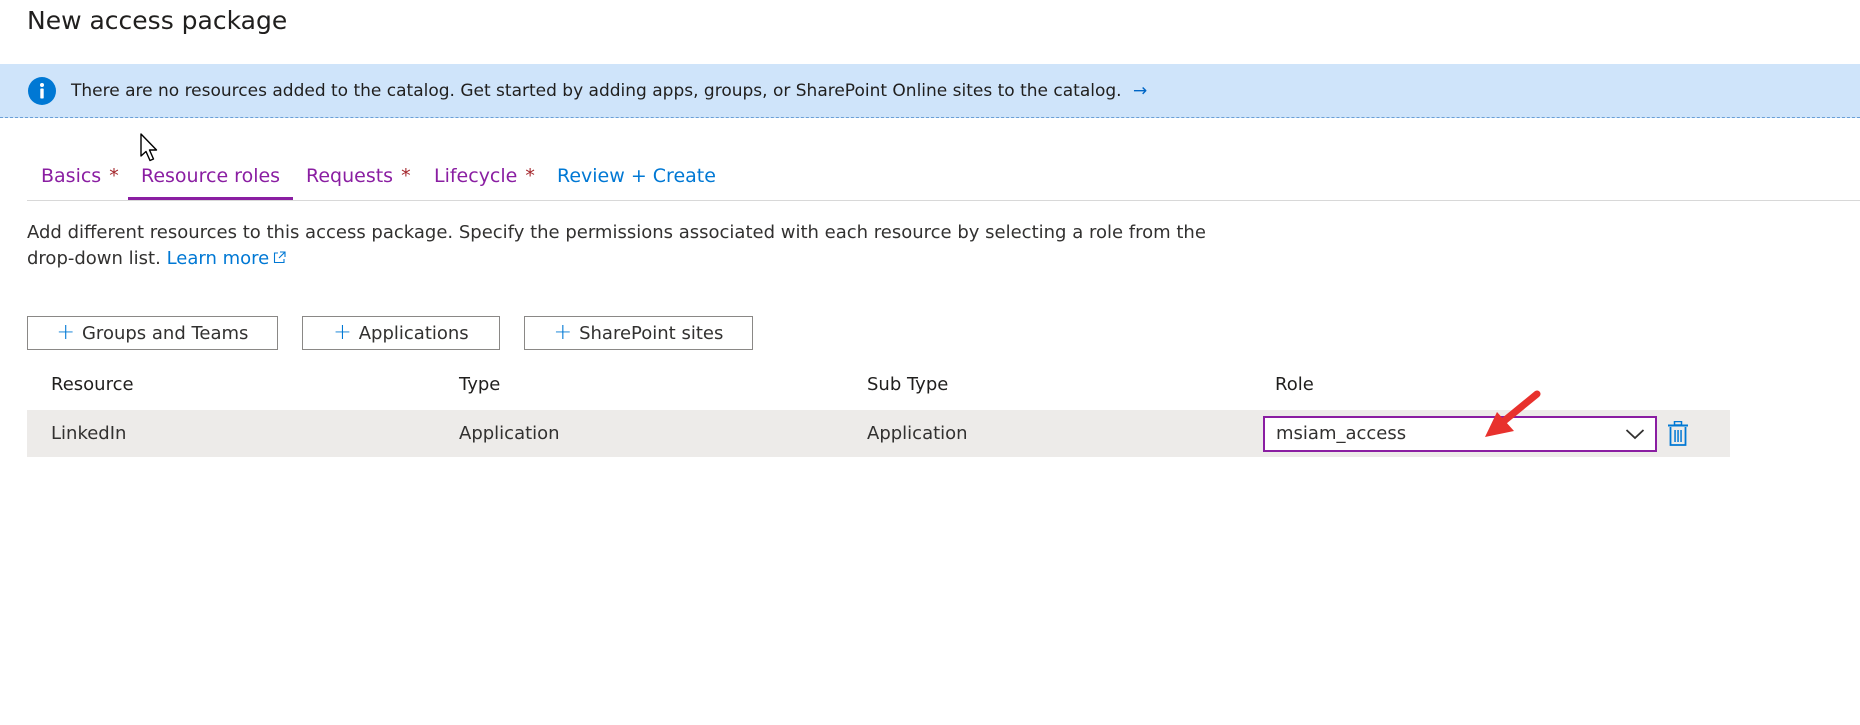  Describe the element at coordinates (636, 176) in the screenshot. I see `tab-label: Review + Create` at that location.